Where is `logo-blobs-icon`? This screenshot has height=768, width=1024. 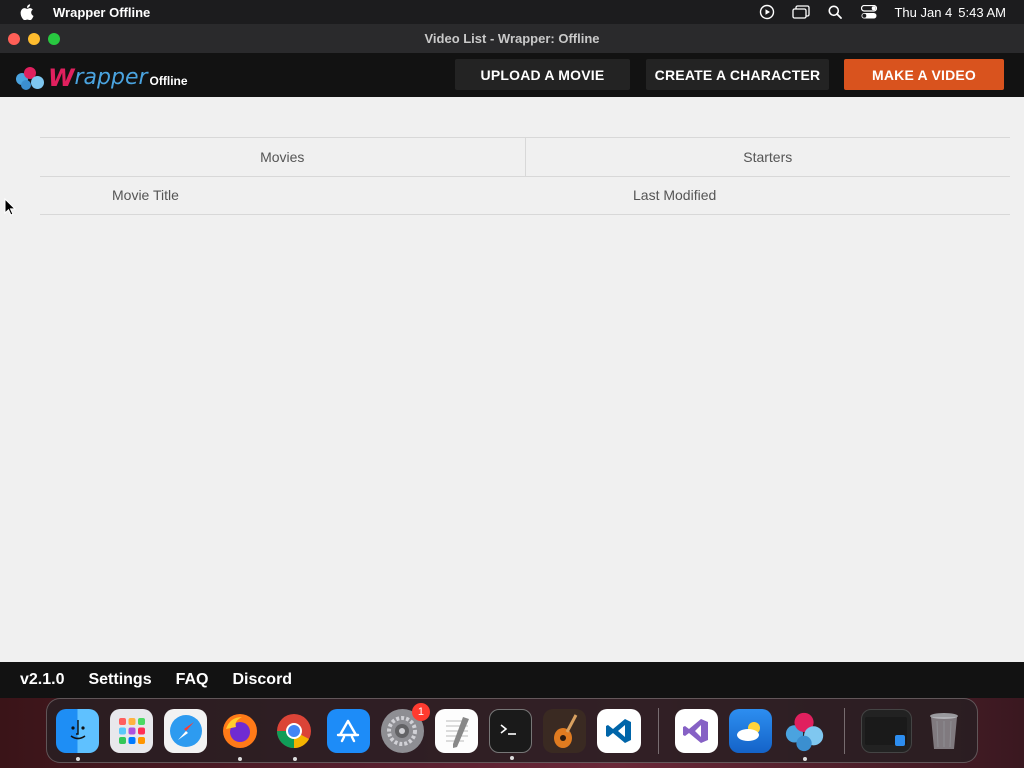
logo-blobs-icon is located at coordinates (31, 77).